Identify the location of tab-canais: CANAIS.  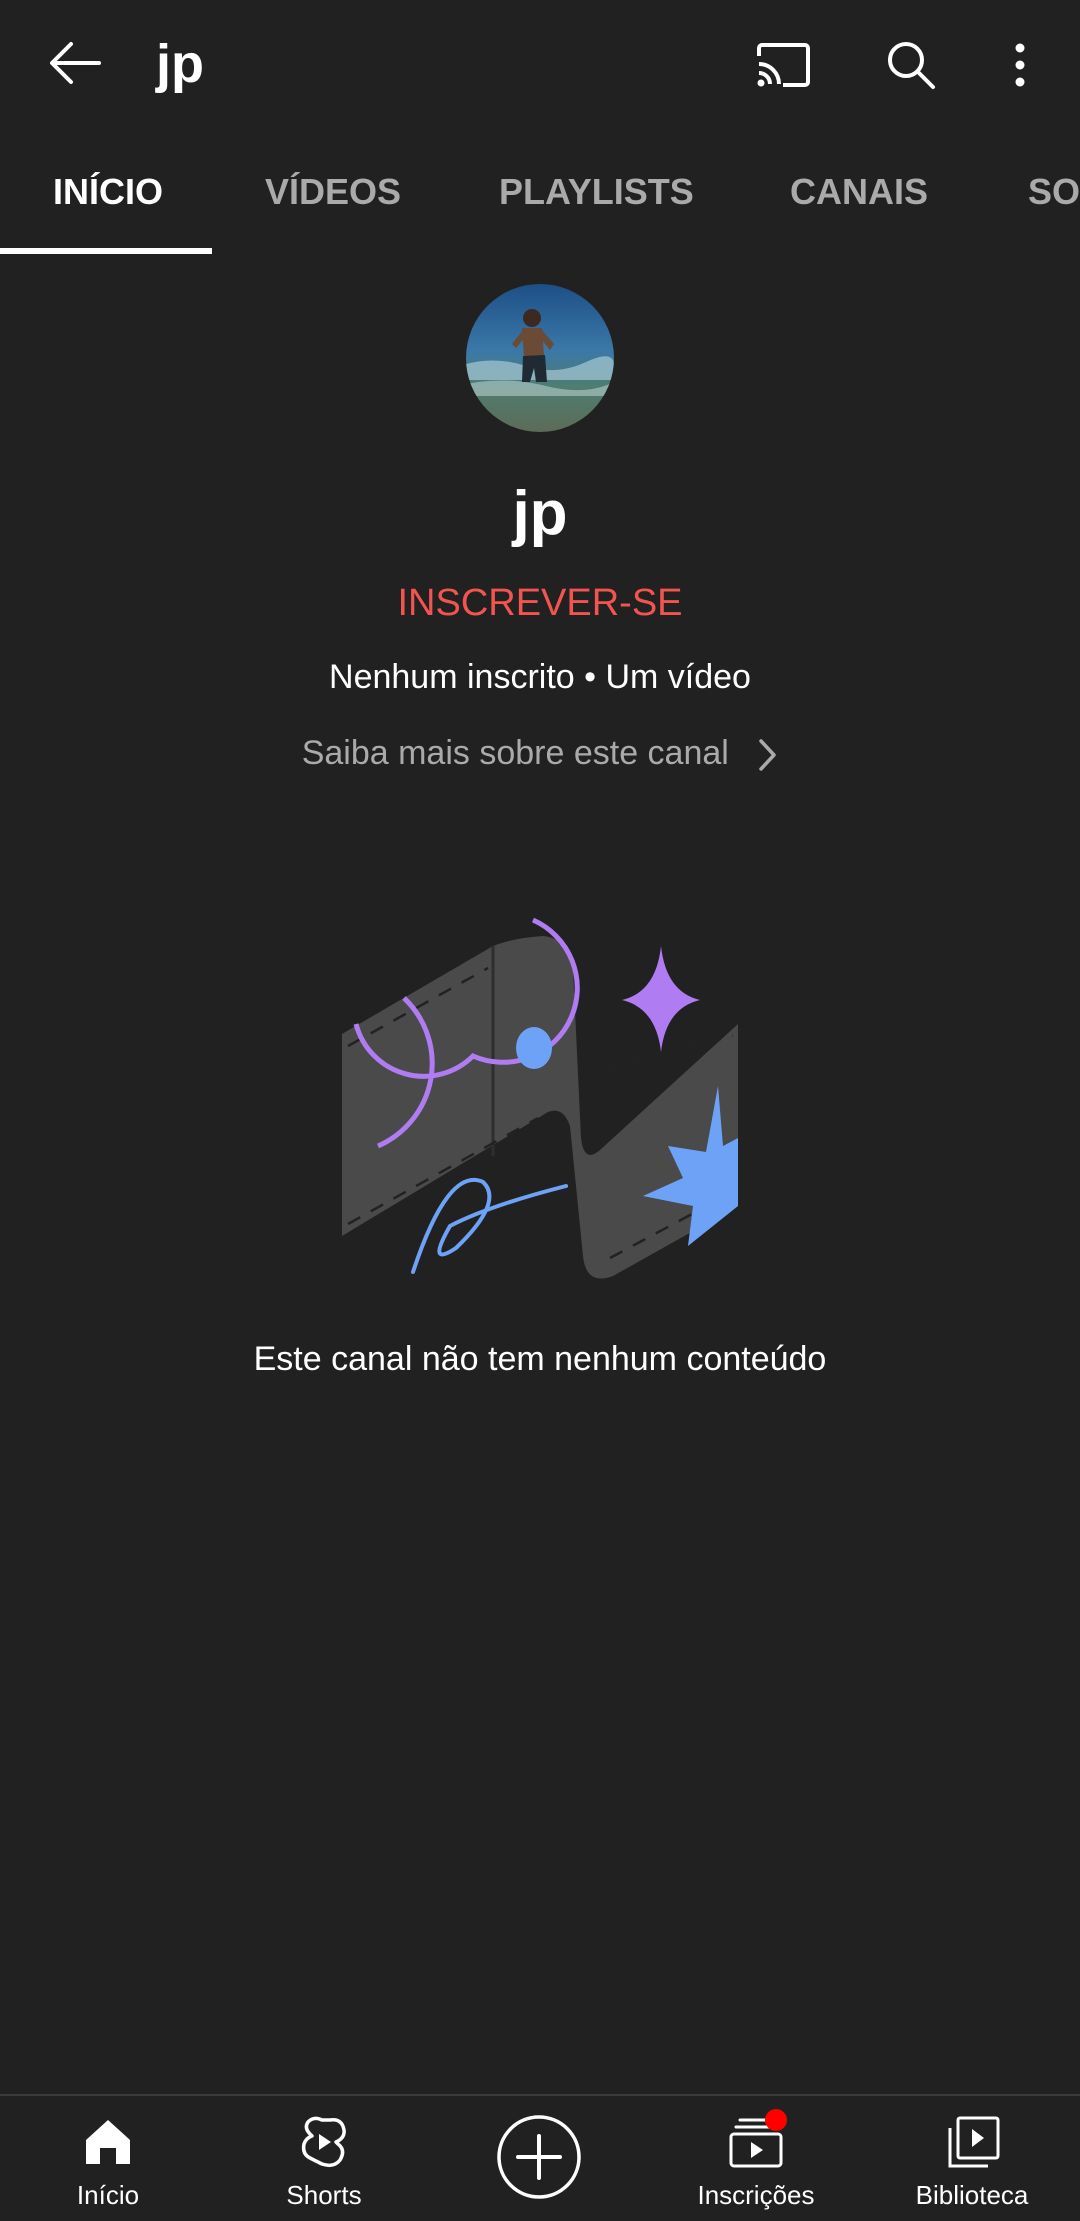
(859, 192).